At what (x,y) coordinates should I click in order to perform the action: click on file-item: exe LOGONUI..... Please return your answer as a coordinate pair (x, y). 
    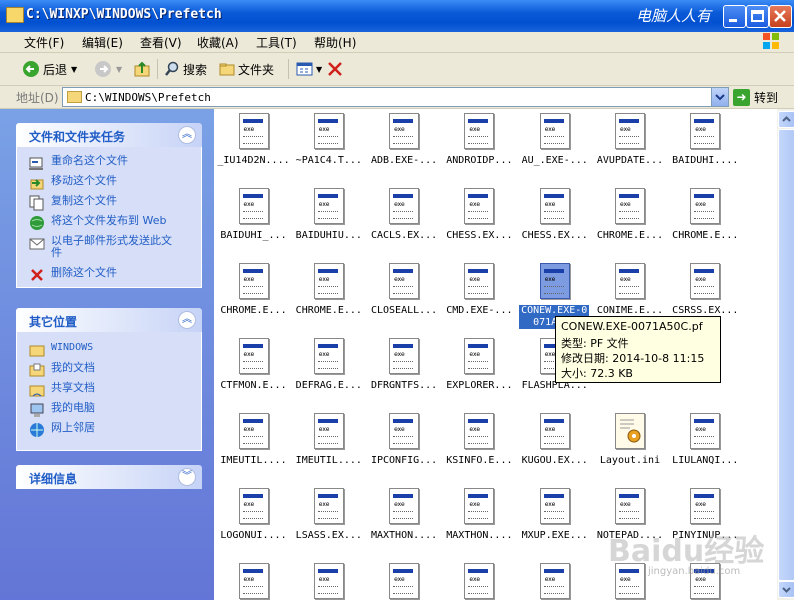
    Looking at the image, I should click on (253, 514).